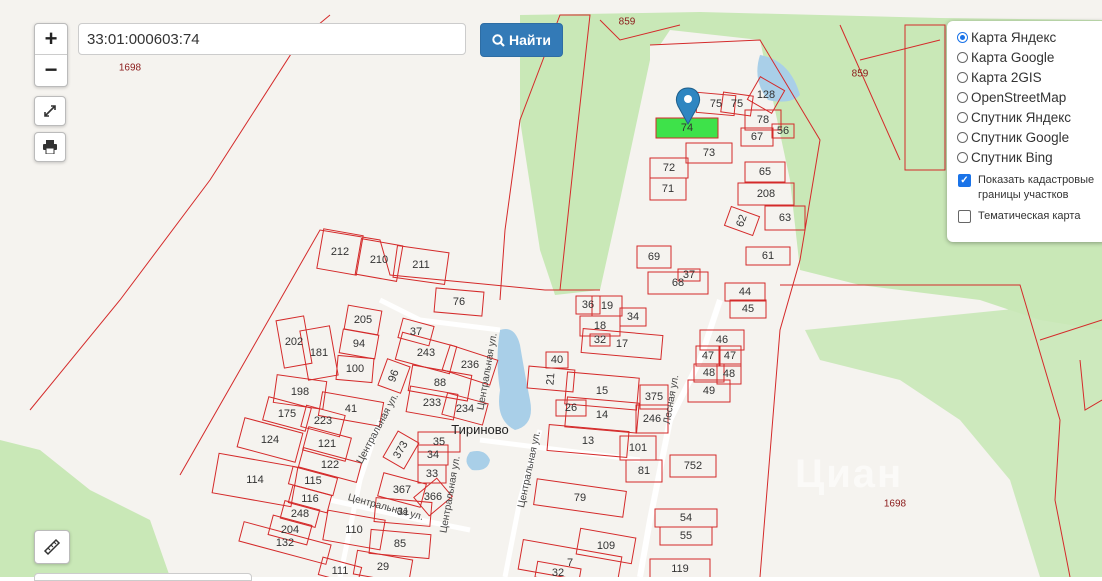  Describe the element at coordinates (693, 466) in the screenshot. I see `plot-number-label: 752` at that location.